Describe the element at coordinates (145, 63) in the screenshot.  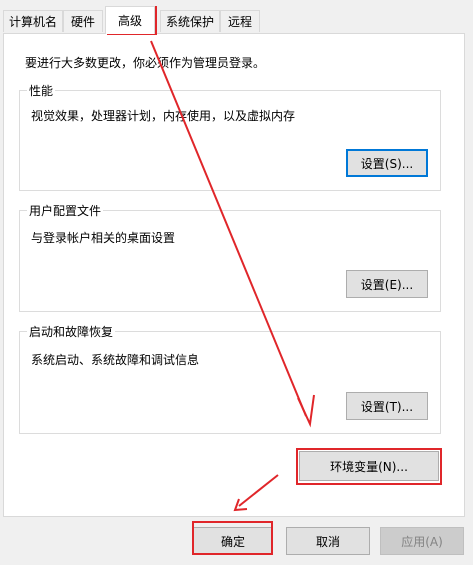
I see `admin-note: 要进行大多数更改，你必须作为管理员登录。` at that location.